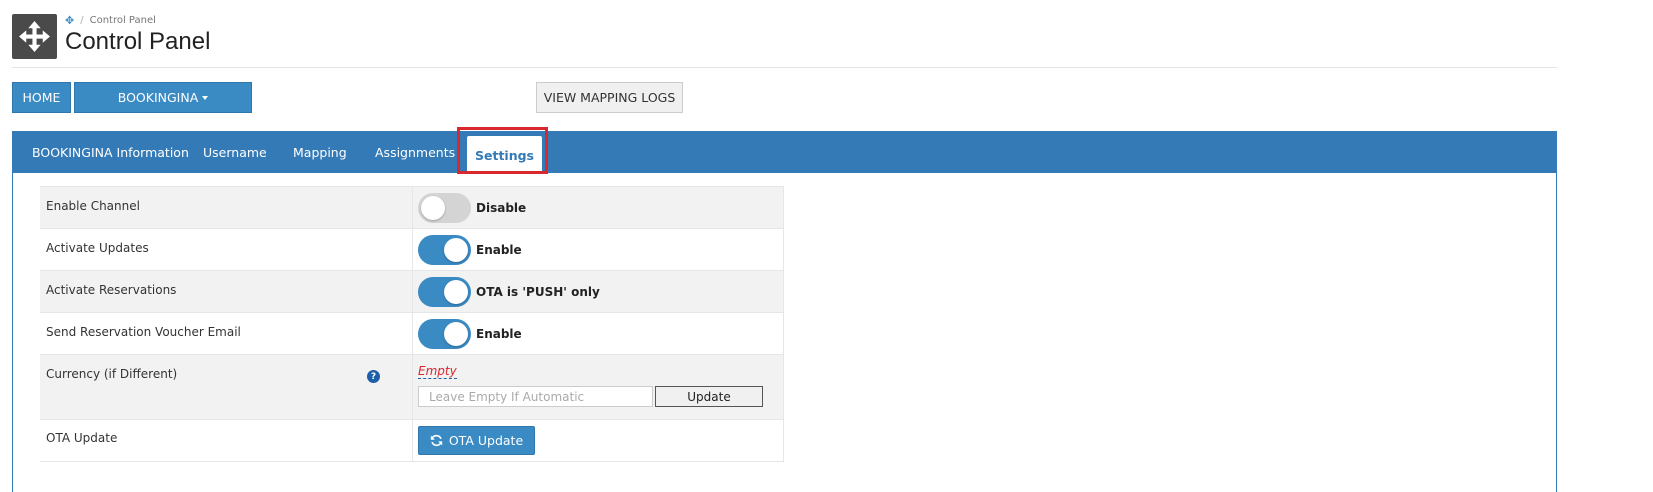  What do you see at coordinates (436, 440) in the screenshot?
I see `refresh-icon` at bounding box center [436, 440].